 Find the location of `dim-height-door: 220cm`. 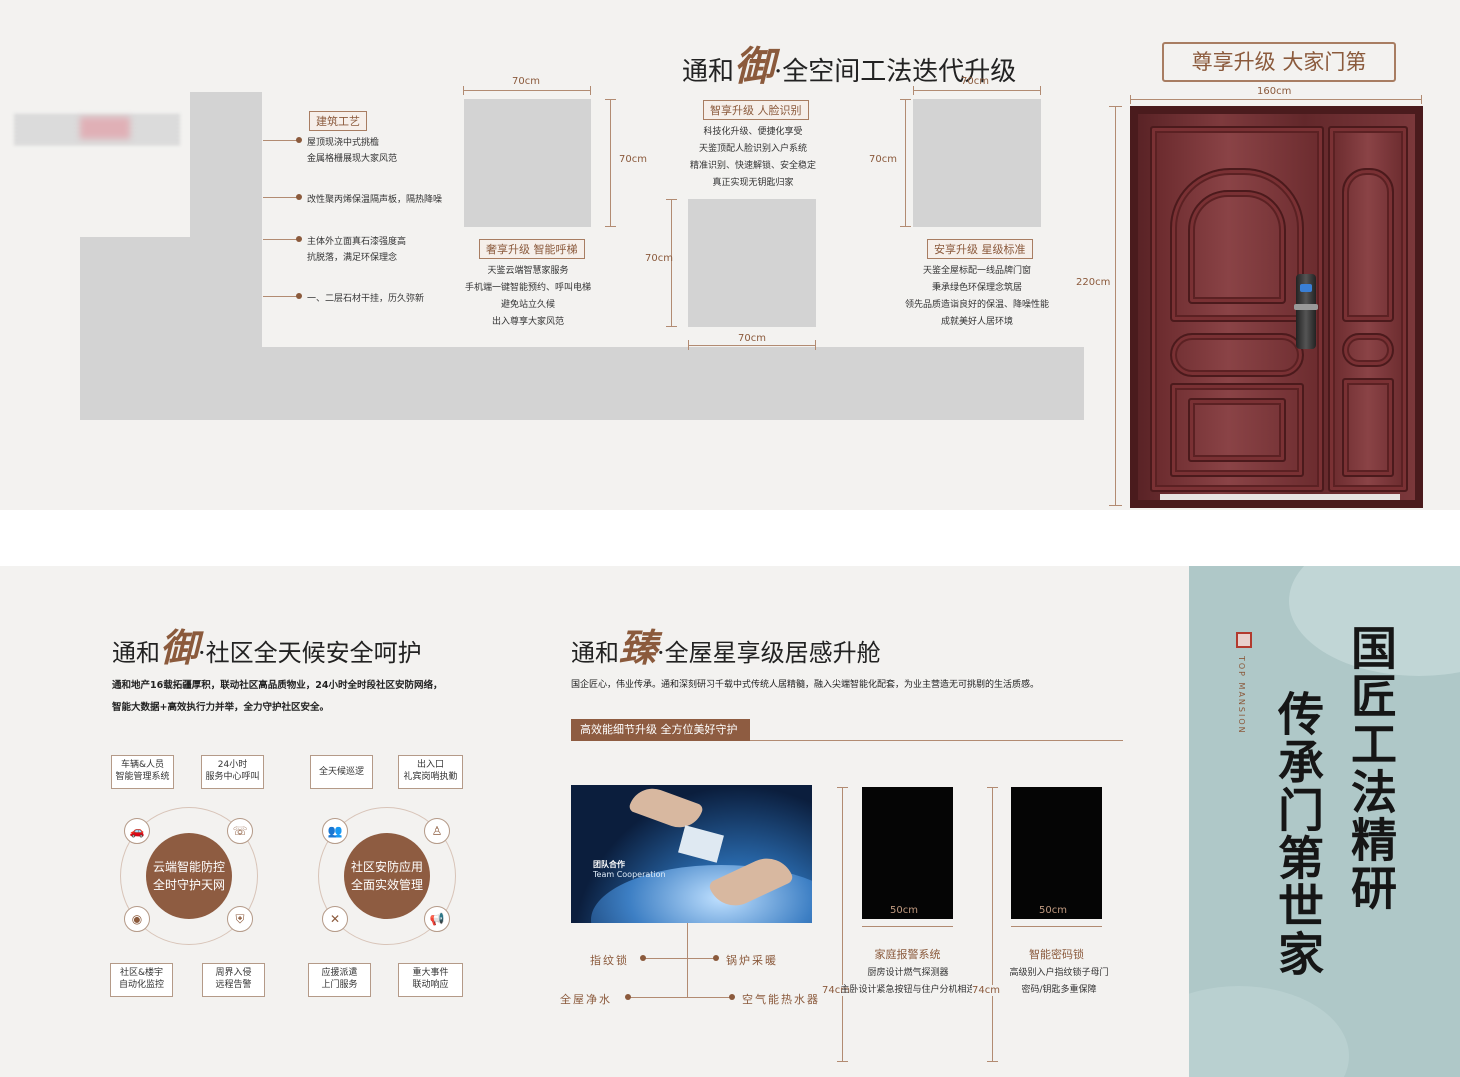

dim-height-door: 220cm is located at coordinates (1093, 282).